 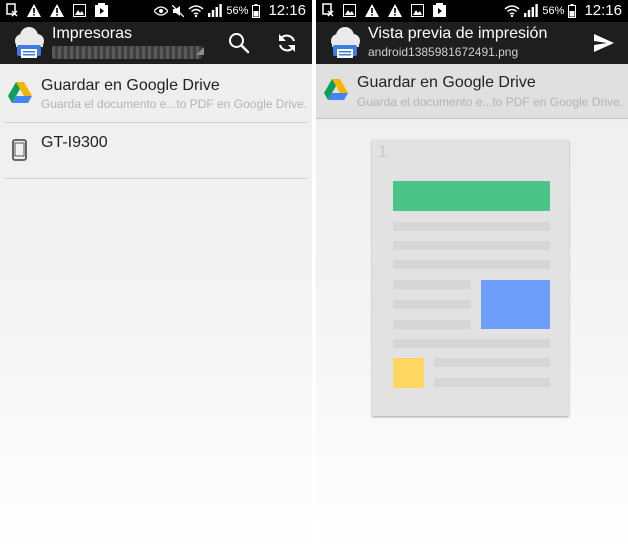 What do you see at coordinates (156, 178) in the screenshot?
I see `list-divider` at bounding box center [156, 178].